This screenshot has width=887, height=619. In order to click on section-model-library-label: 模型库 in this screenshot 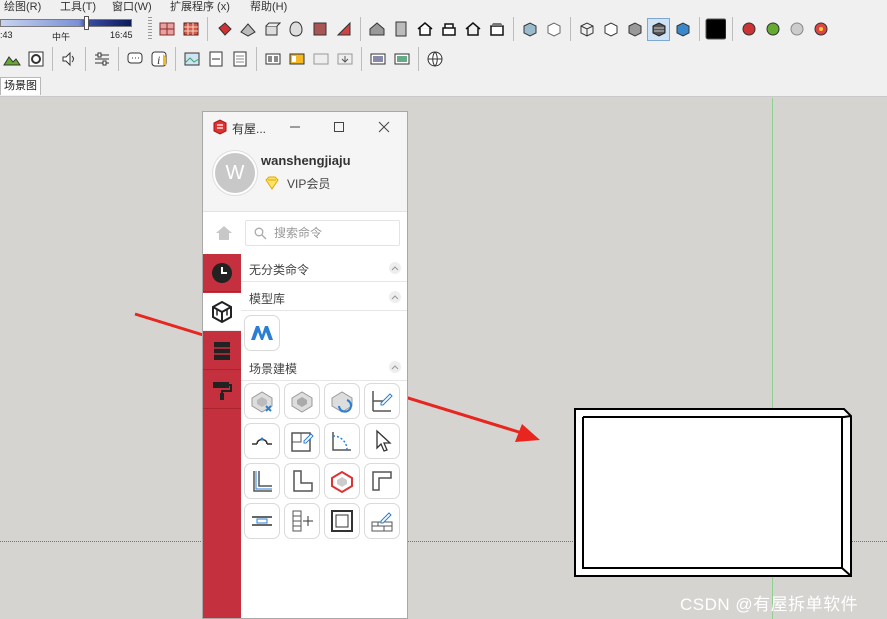, I will do `click(267, 299)`.